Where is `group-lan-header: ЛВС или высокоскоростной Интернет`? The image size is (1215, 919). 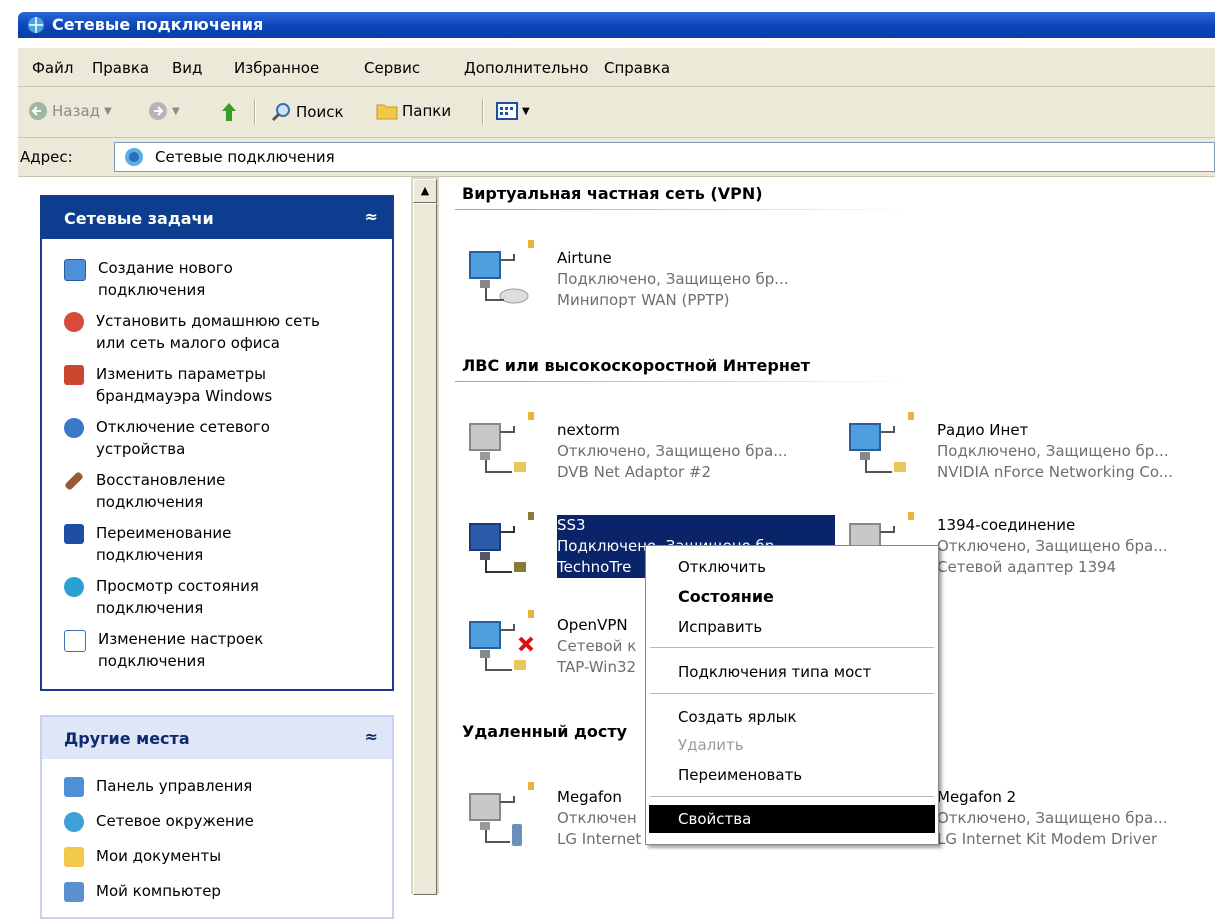
group-lan-header: ЛВС или высокоскоростной Интернет is located at coordinates (636, 365).